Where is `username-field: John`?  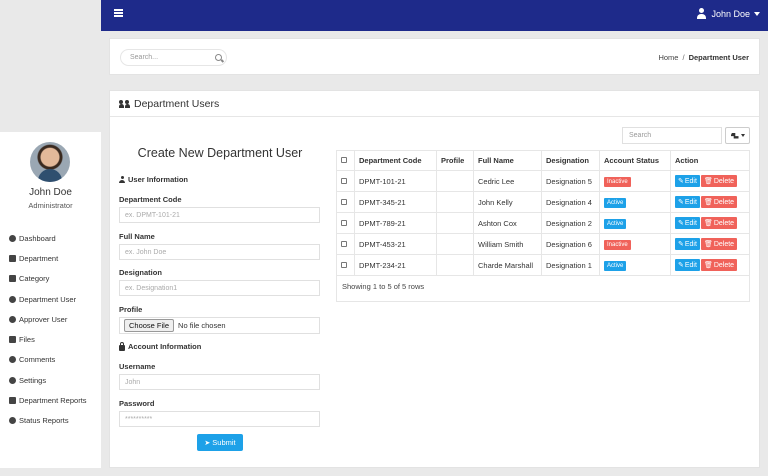 username-field: John is located at coordinates (219, 382).